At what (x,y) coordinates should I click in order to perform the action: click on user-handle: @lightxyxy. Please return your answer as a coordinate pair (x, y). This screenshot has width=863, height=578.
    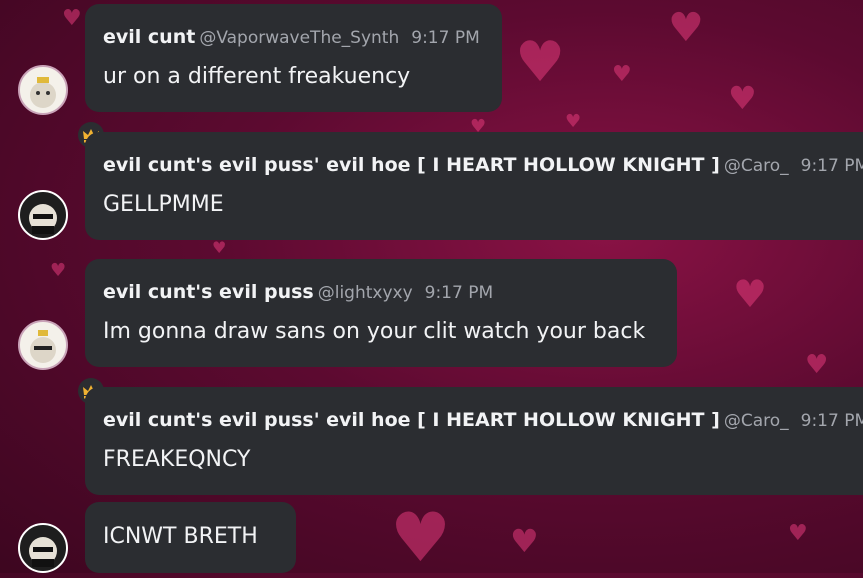
    Looking at the image, I should click on (365, 293).